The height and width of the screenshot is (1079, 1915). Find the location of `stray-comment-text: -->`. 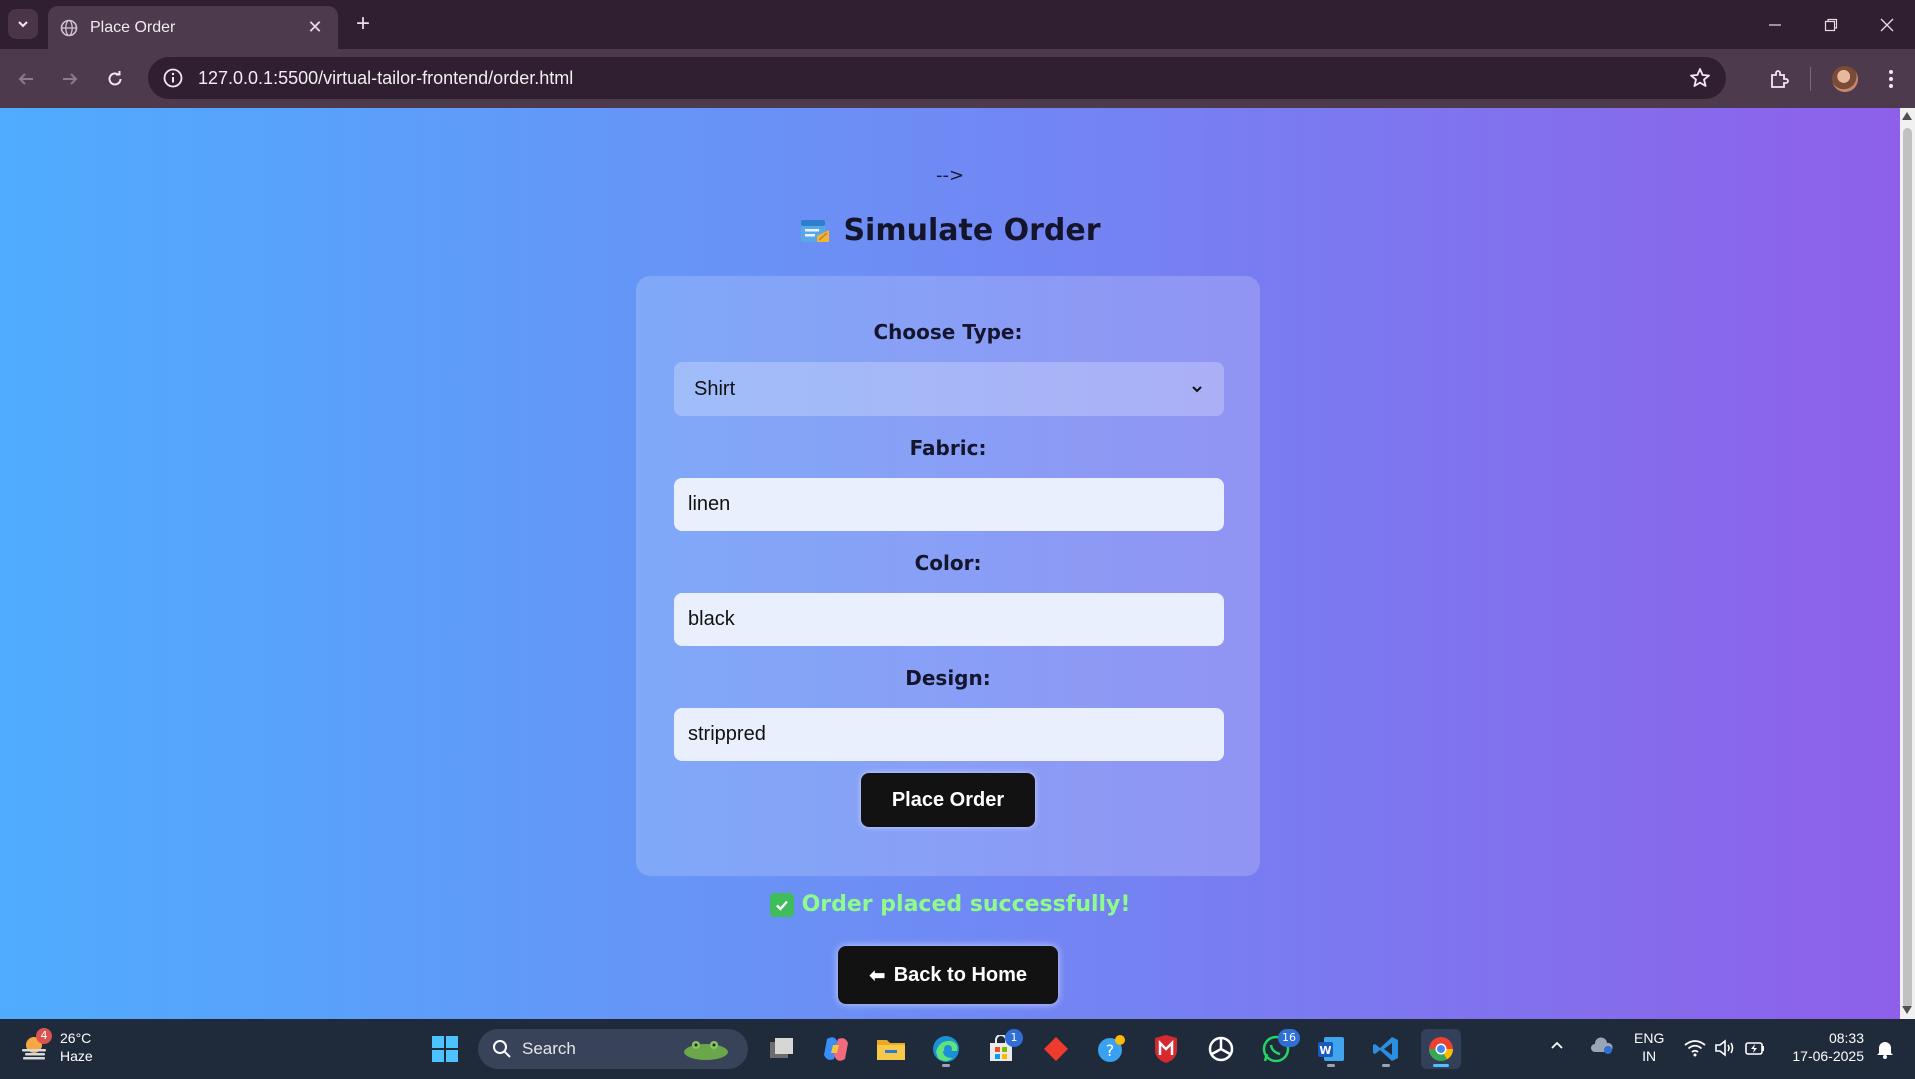

stray-comment-text: --> is located at coordinates (950, 175).